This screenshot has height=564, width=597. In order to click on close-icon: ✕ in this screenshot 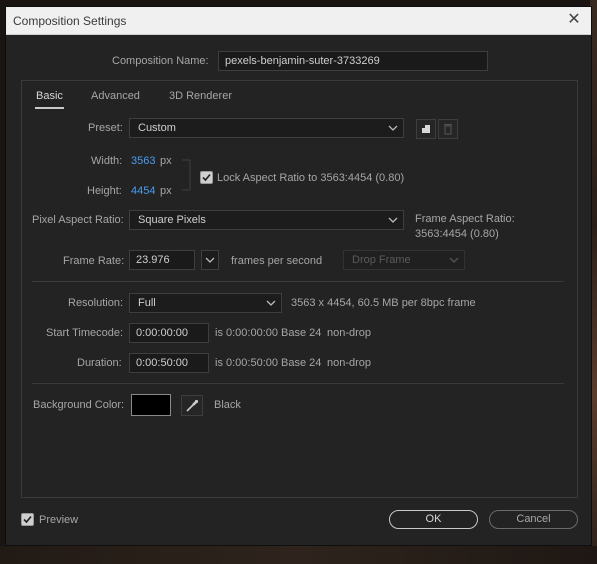, I will do `click(574, 20)`.